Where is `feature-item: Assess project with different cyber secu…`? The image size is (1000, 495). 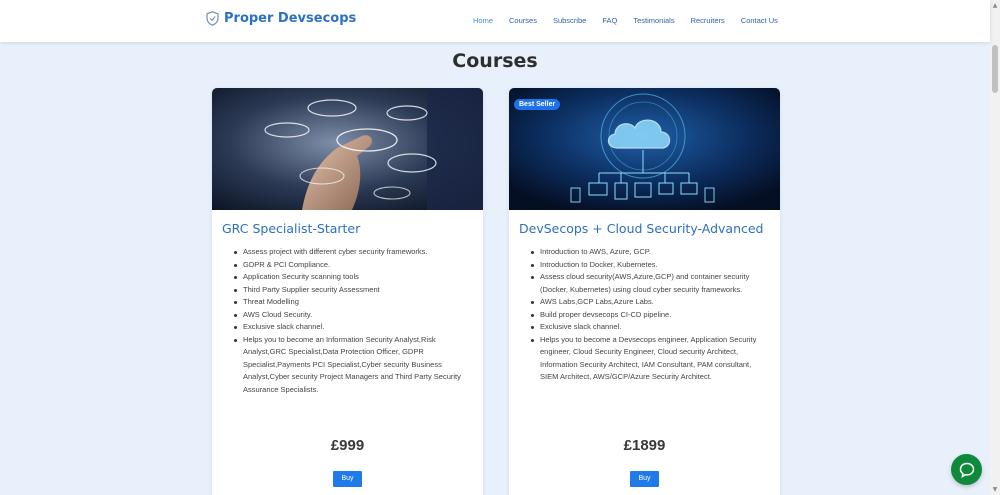 feature-item: Assess project with different cyber secu… is located at coordinates (352, 252).